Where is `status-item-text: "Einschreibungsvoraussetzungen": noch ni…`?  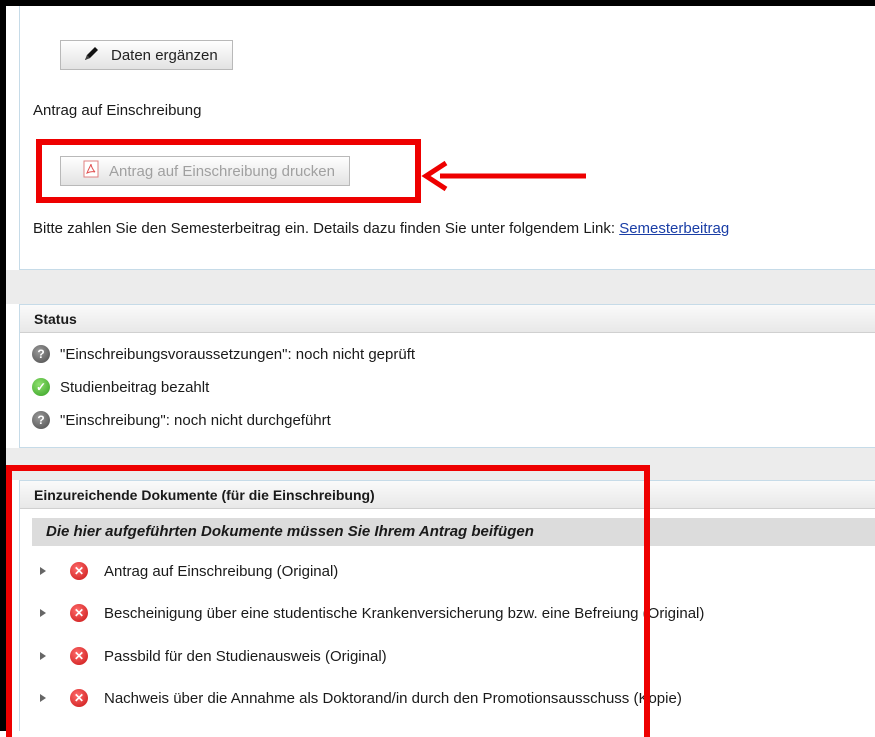 status-item-text: "Einschreibungsvoraussetzungen": noch ni… is located at coordinates (238, 354).